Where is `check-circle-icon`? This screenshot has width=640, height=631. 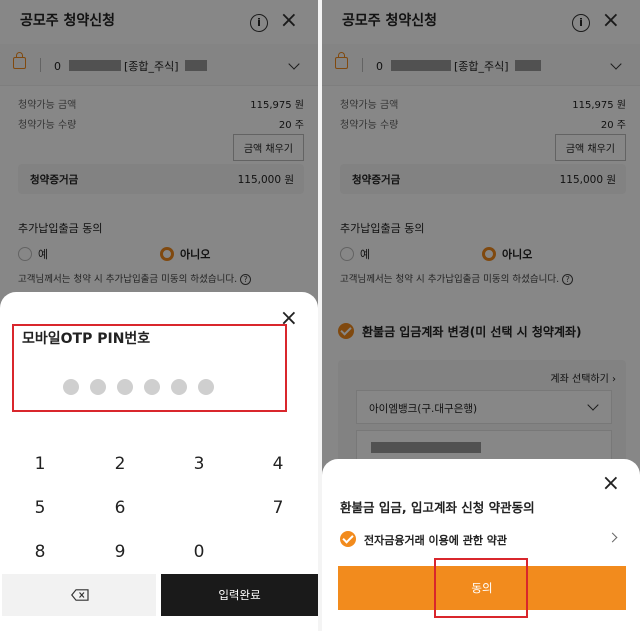
check-circle-icon is located at coordinates (348, 539).